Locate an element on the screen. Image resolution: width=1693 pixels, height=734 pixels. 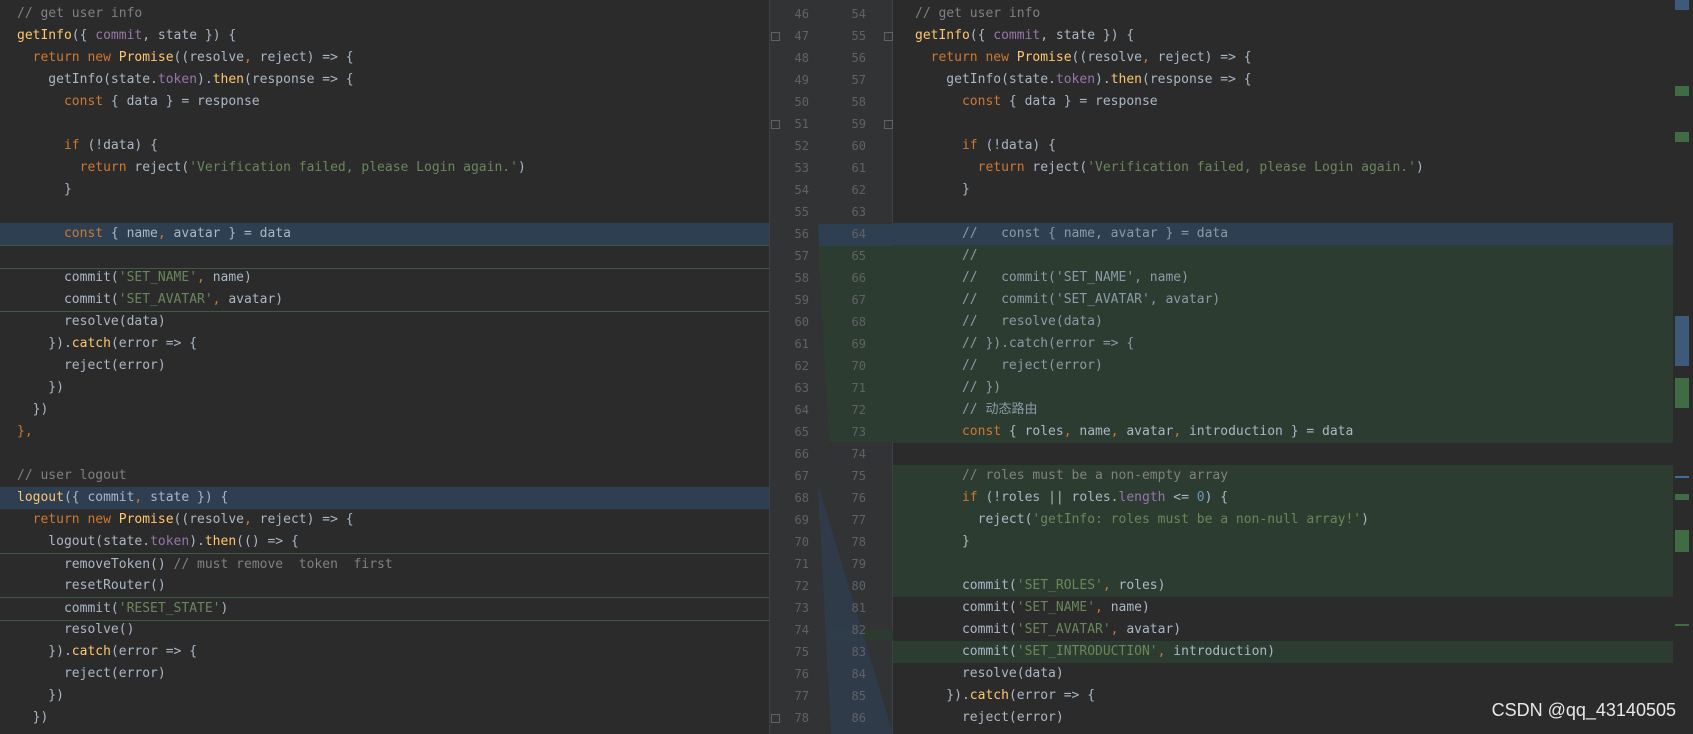
left-code-line: const { data } = response is located at coordinates (384, 102).